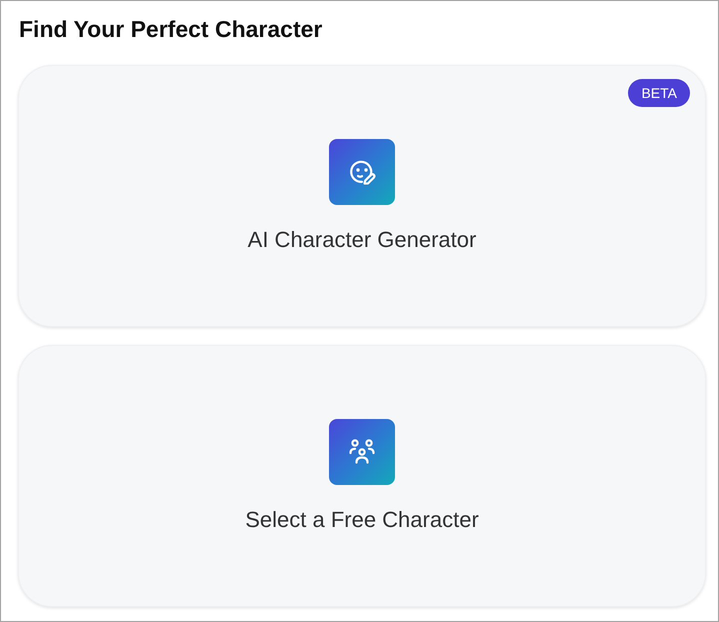  What do you see at coordinates (362, 240) in the screenshot?
I see `option-label: AI Character Generator` at bounding box center [362, 240].